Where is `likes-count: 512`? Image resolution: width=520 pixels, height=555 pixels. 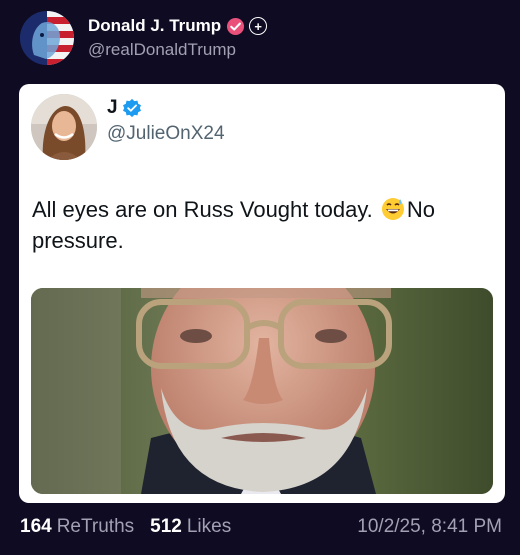
likes-count: 512 is located at coordinates (166, 527).